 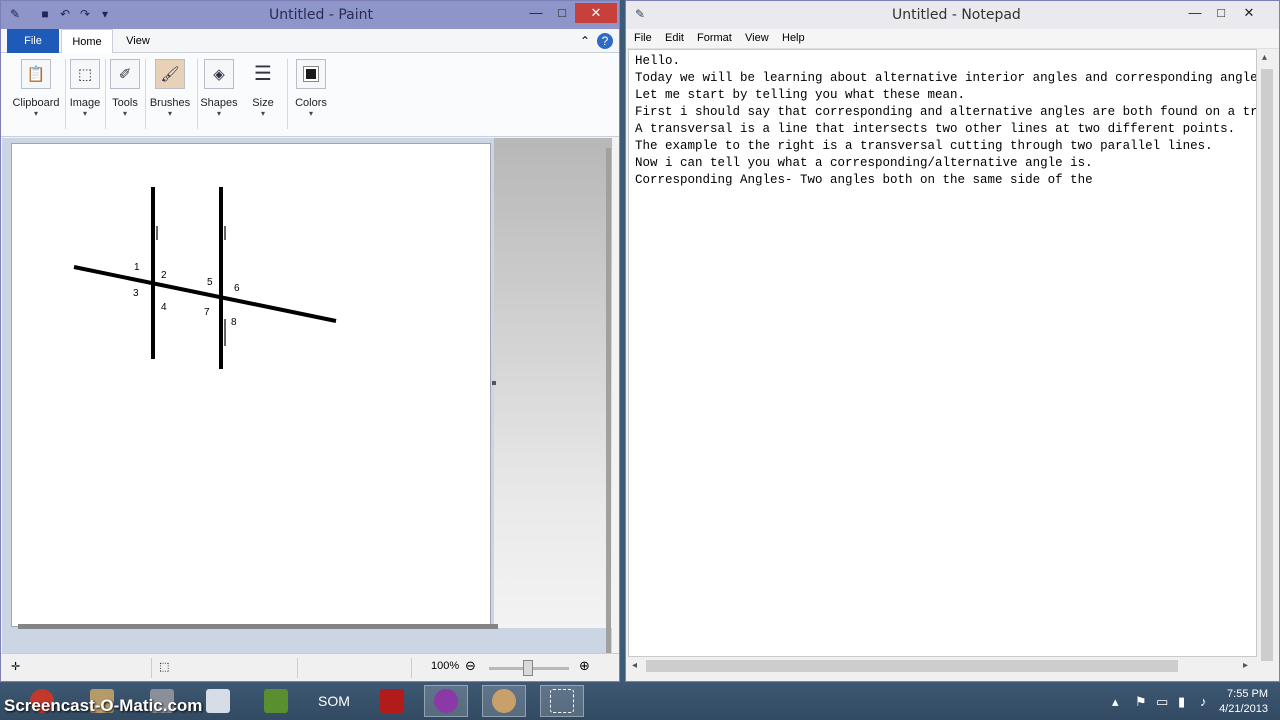 What do you see at coordinates (1245, 665) in the screenshot?
I see `scroll-right-icon: ▸` at bounding box center [1245, 665].